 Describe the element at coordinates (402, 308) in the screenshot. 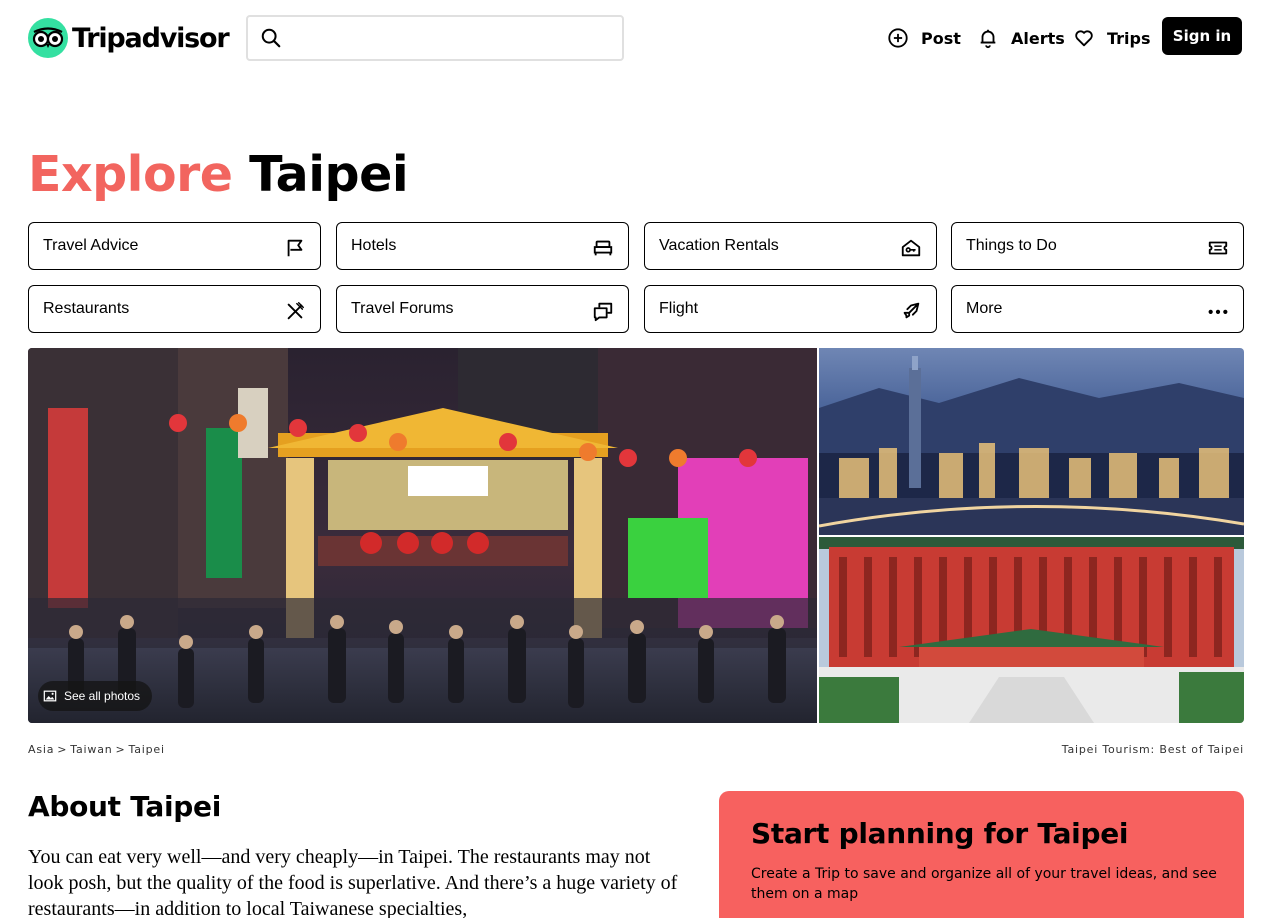

I see `category-label: Travel Forums` at that location.